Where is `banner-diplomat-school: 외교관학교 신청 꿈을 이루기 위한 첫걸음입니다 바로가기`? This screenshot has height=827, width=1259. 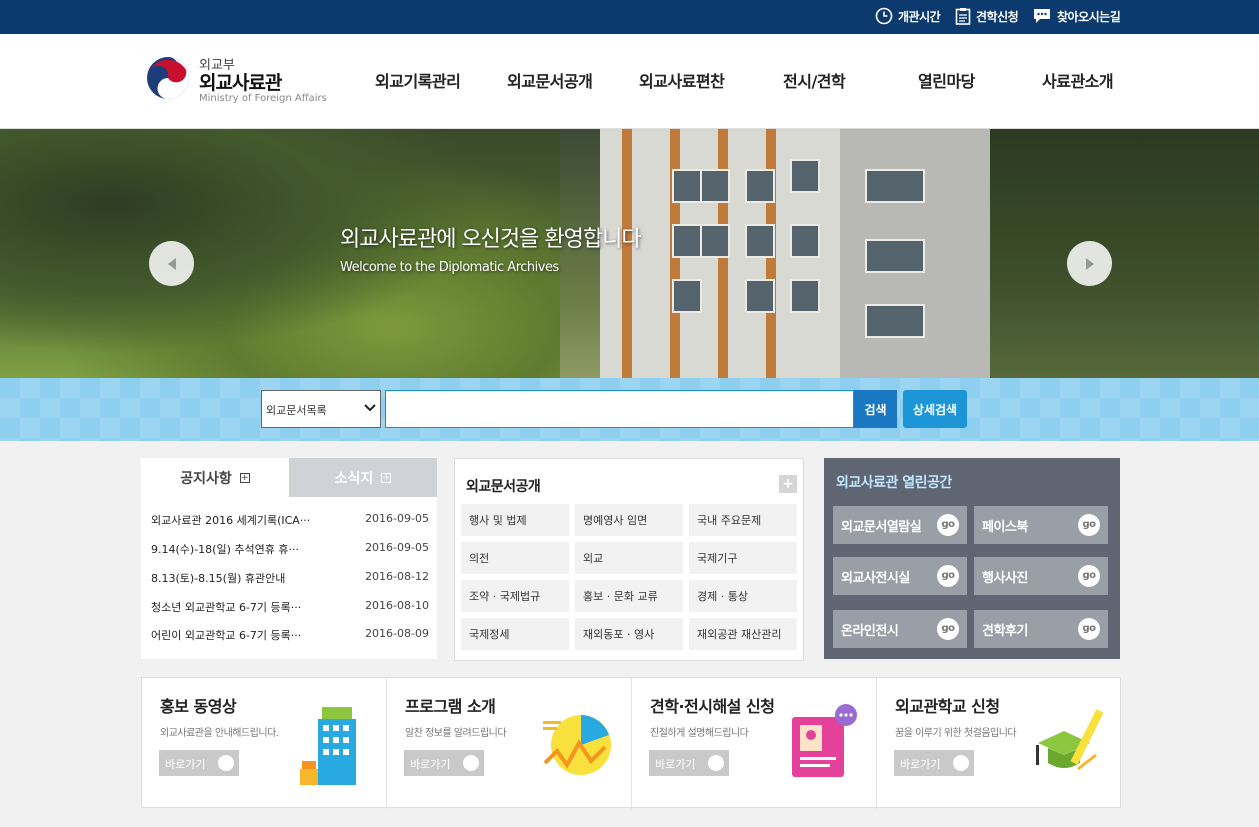
banner-diplomat-school: 외교관학교 신청 꿈을 이루기 위한 첫걸음입니다 바로가기 is located at coordinates (999, 743).